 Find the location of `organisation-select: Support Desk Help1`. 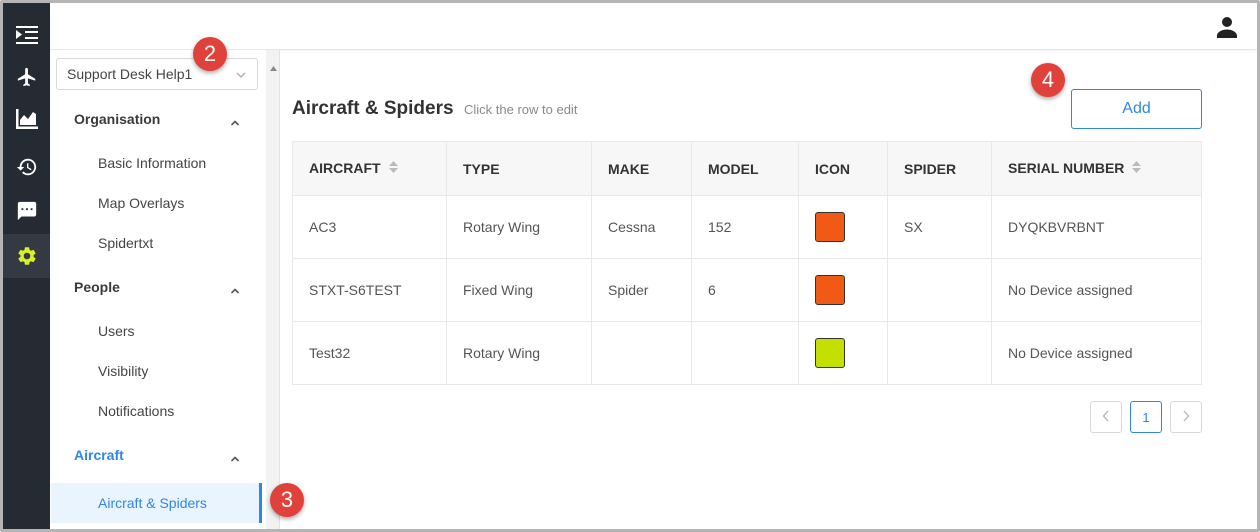

organisation-select: Support Desk Help1 is located at coordinates (157, 74).